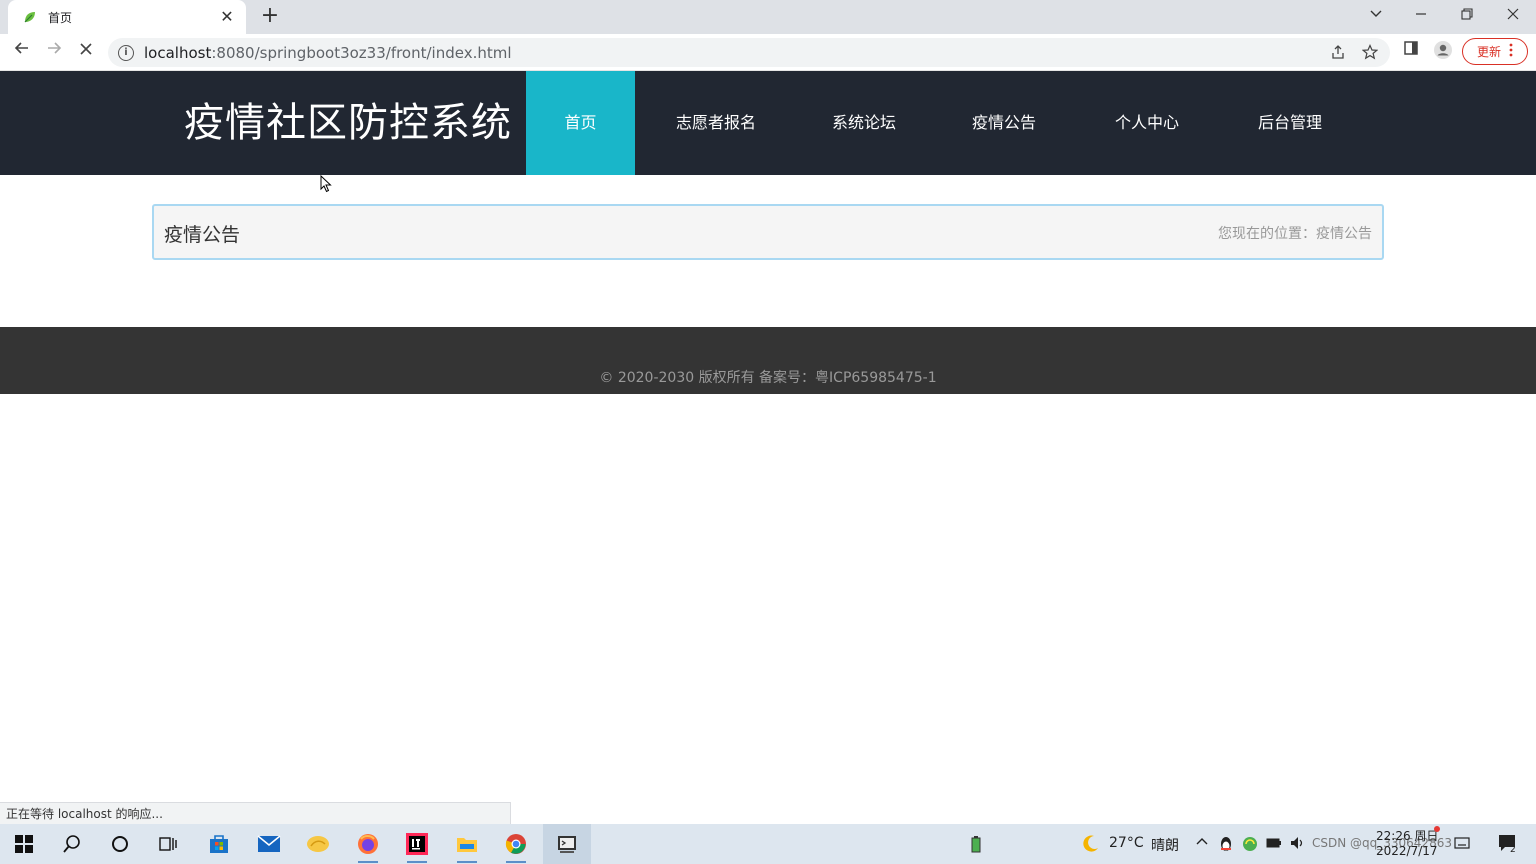  I want to click on site-footer: © 2020-2030 版权所有 备案号：粤ICP65985475-1, so click(768, 360).